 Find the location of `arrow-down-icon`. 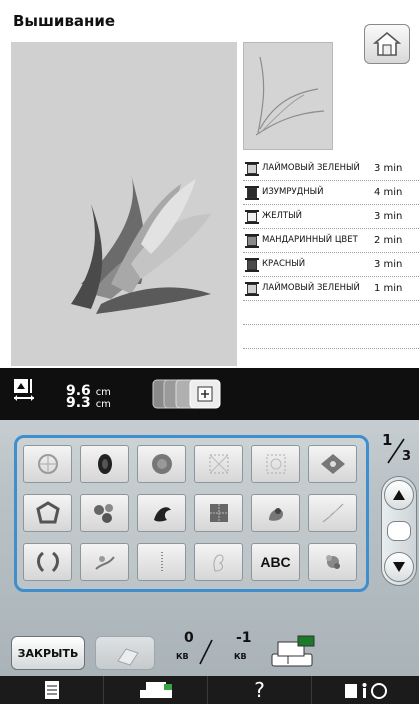

arrow-down-icon is located at coordinates (399, 567).